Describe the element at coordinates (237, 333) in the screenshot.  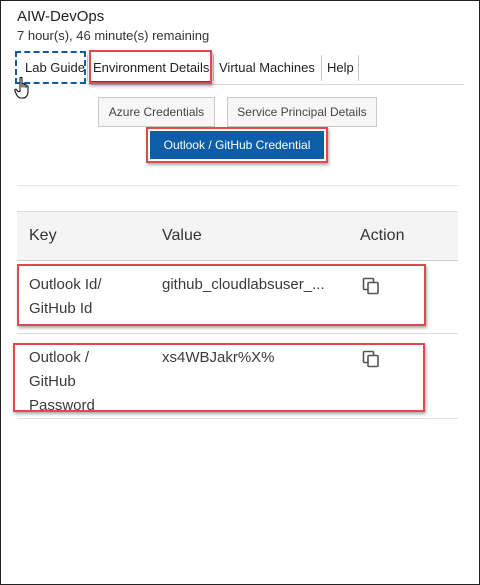
I see `row-divider` at that location.